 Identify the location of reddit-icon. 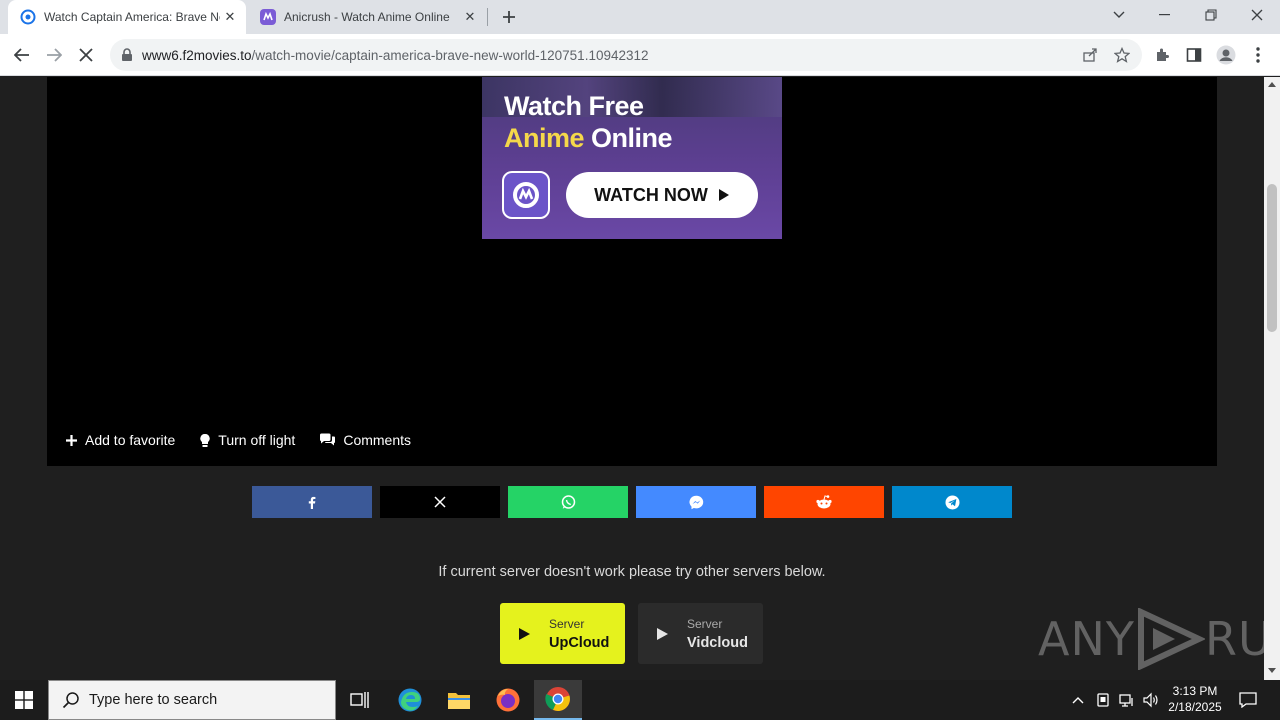
(824, 502).